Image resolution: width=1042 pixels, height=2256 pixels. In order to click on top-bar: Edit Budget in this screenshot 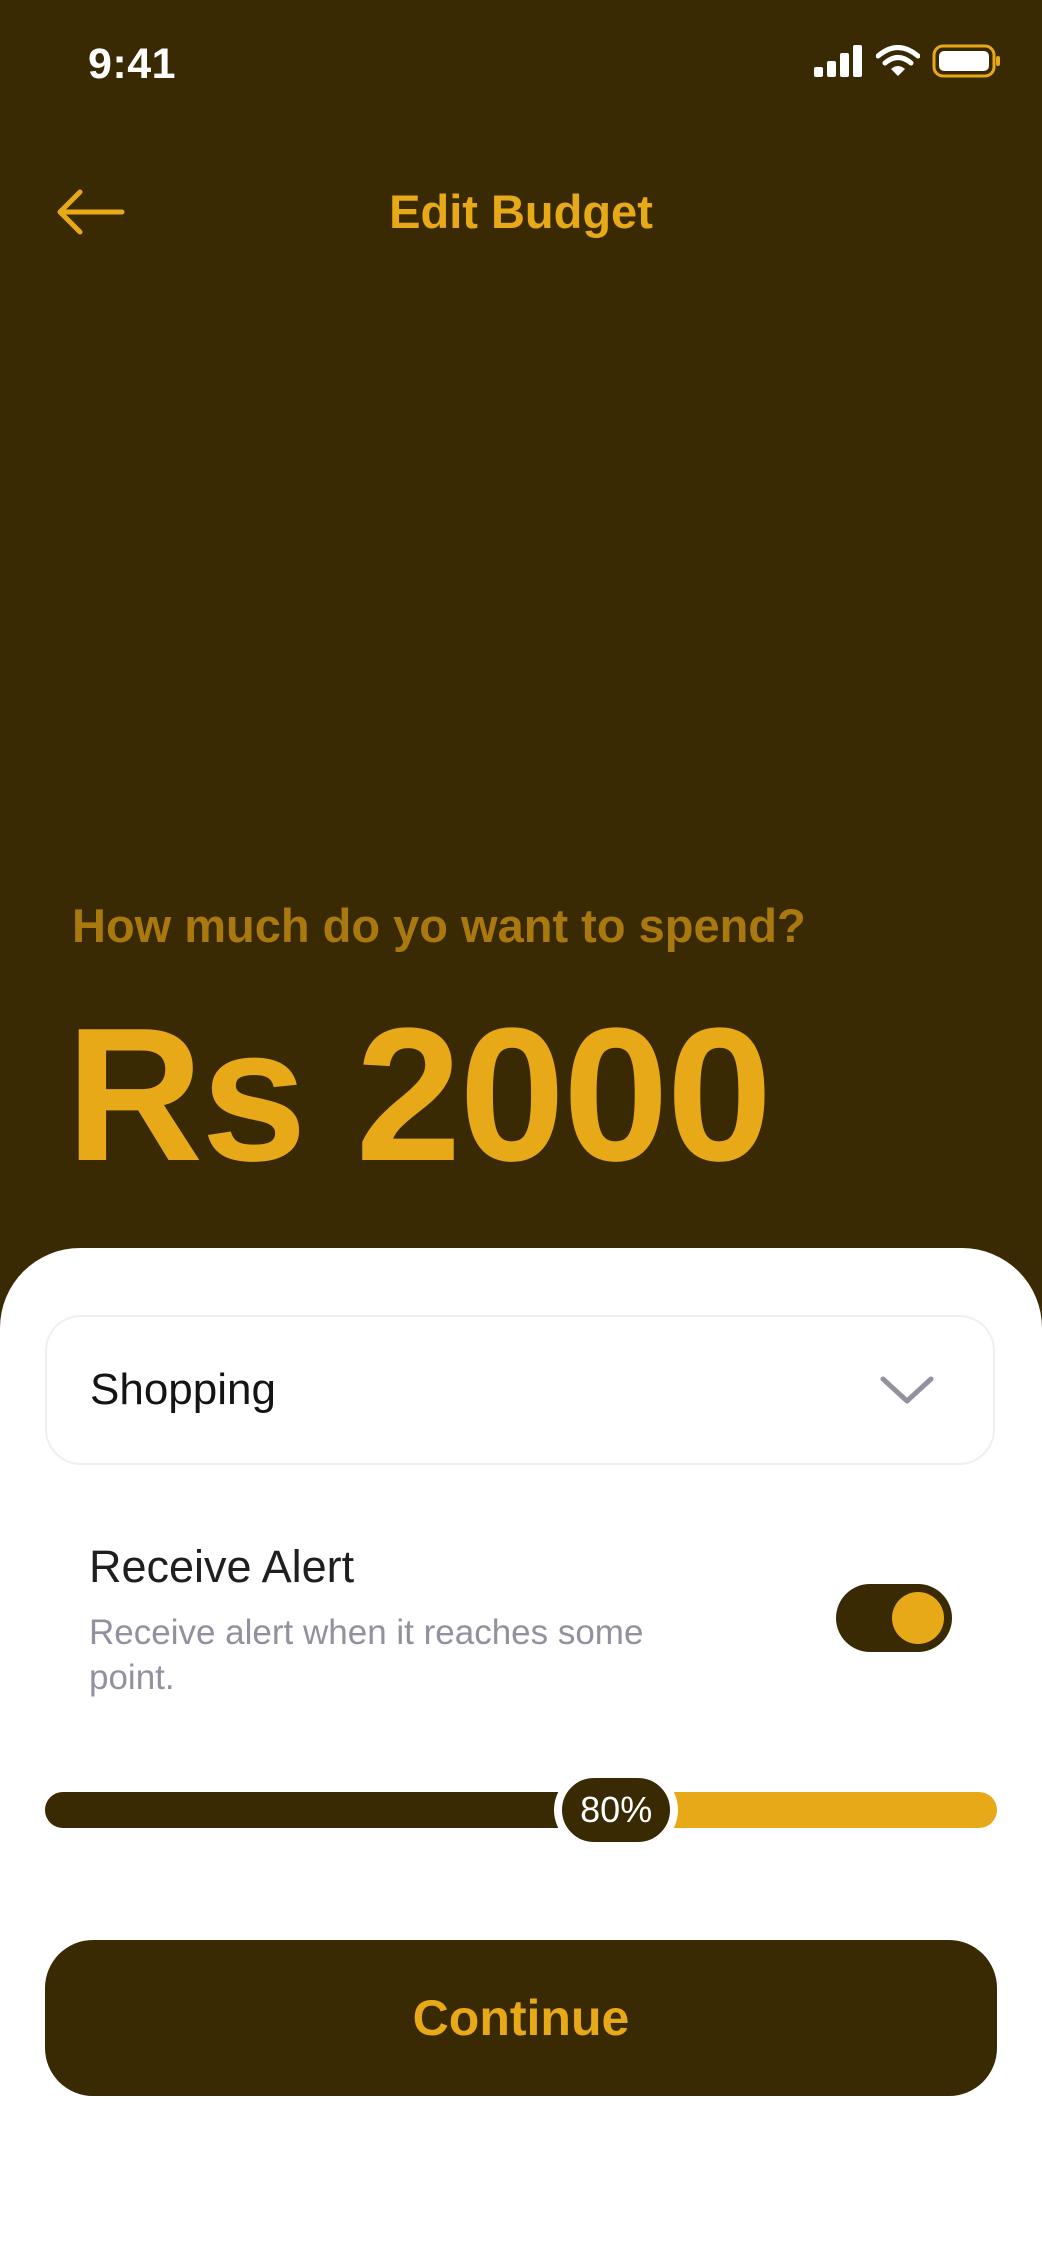, I will do `click(521, 215)`.